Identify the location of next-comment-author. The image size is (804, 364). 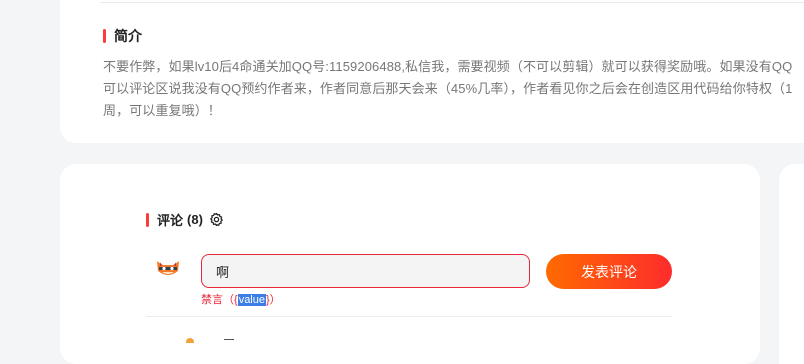
(229, 341).